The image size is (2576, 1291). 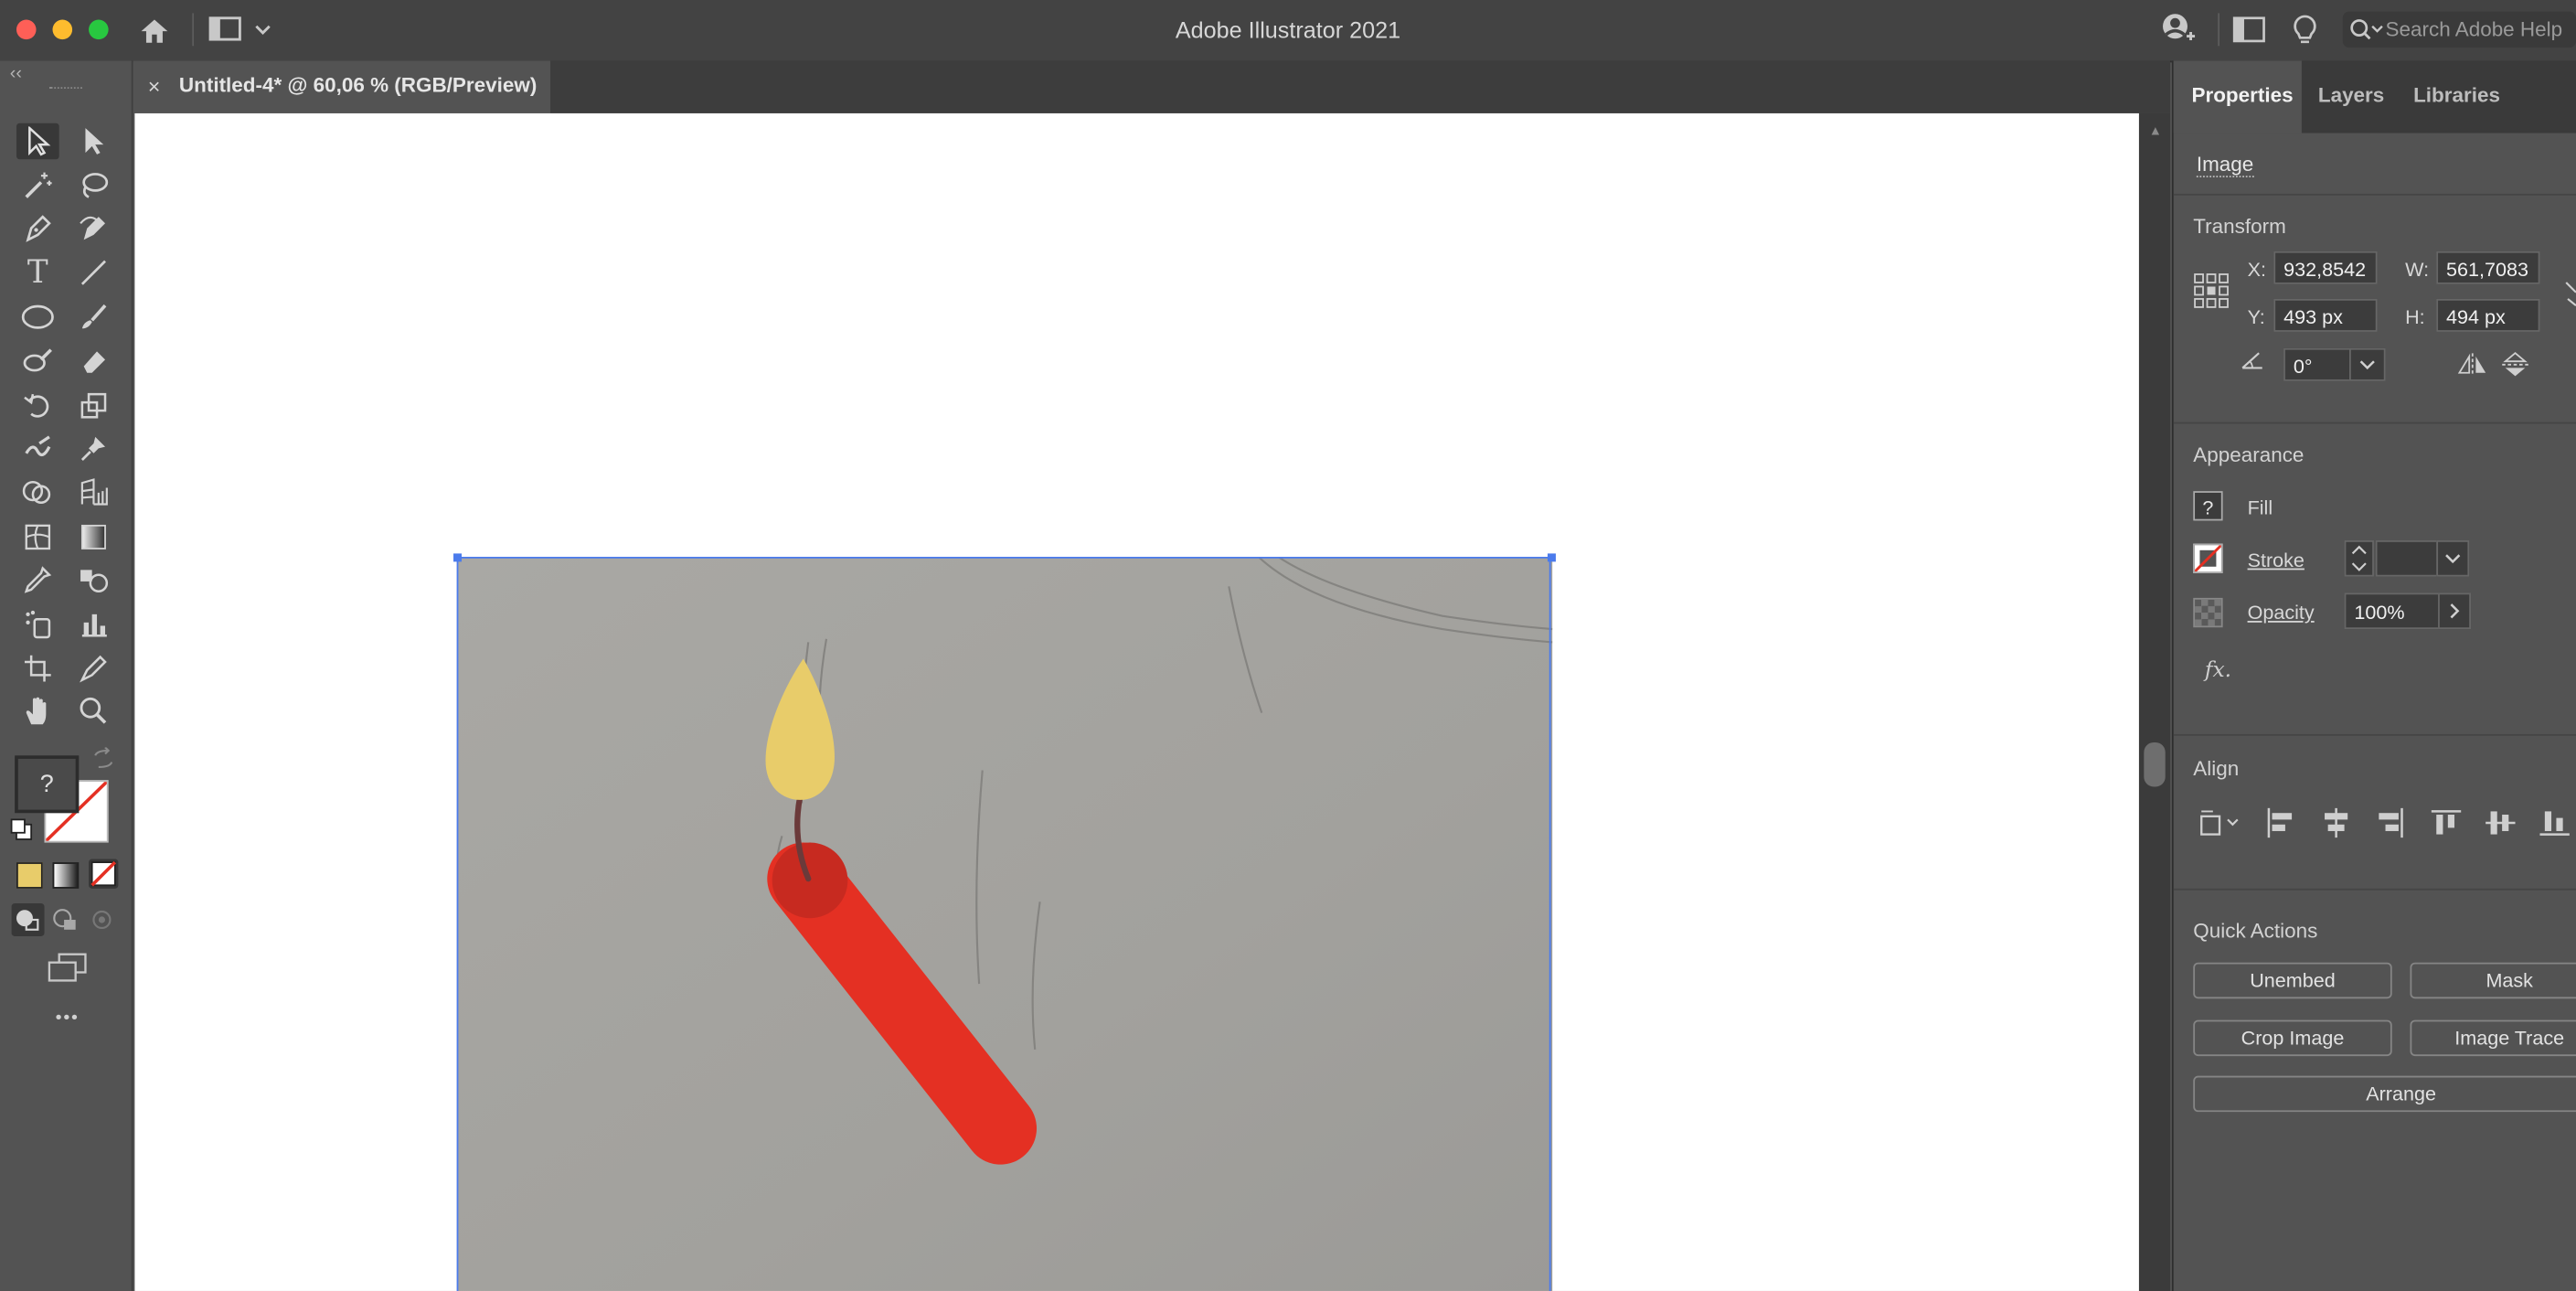 What do you see at coordinates (21, 829) in the screenshot?
I see `default-fill-stroke-icon` at bounding box center [21, 829].